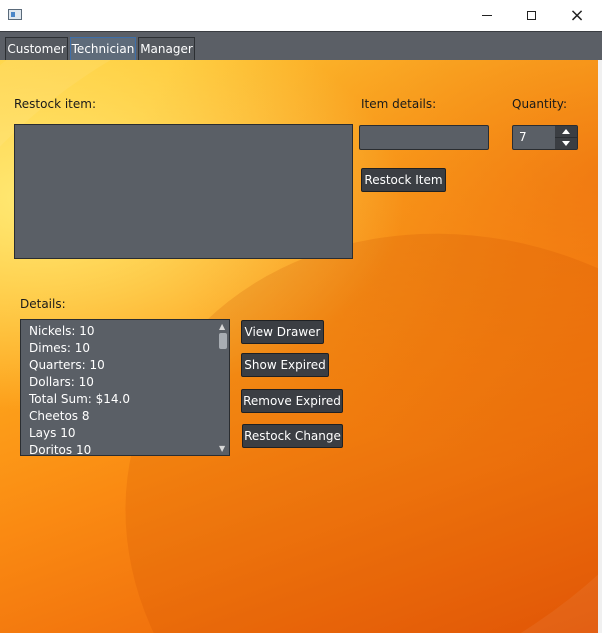  I want to click on list-item: Quarters: 10, so click(67, 365).